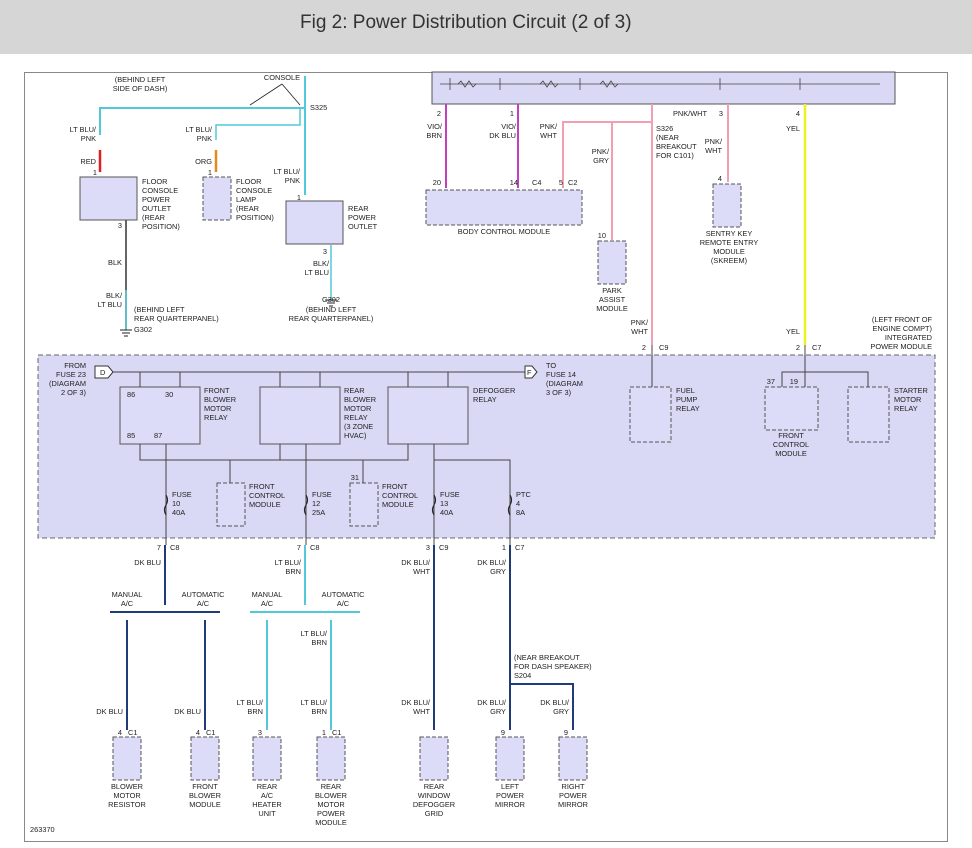 Image resolution: width=972 pixels, height=848 pixels. Describe the element at coordinates (602, 235) in the screenshot. I see `label-pin-10: 10` at that location.